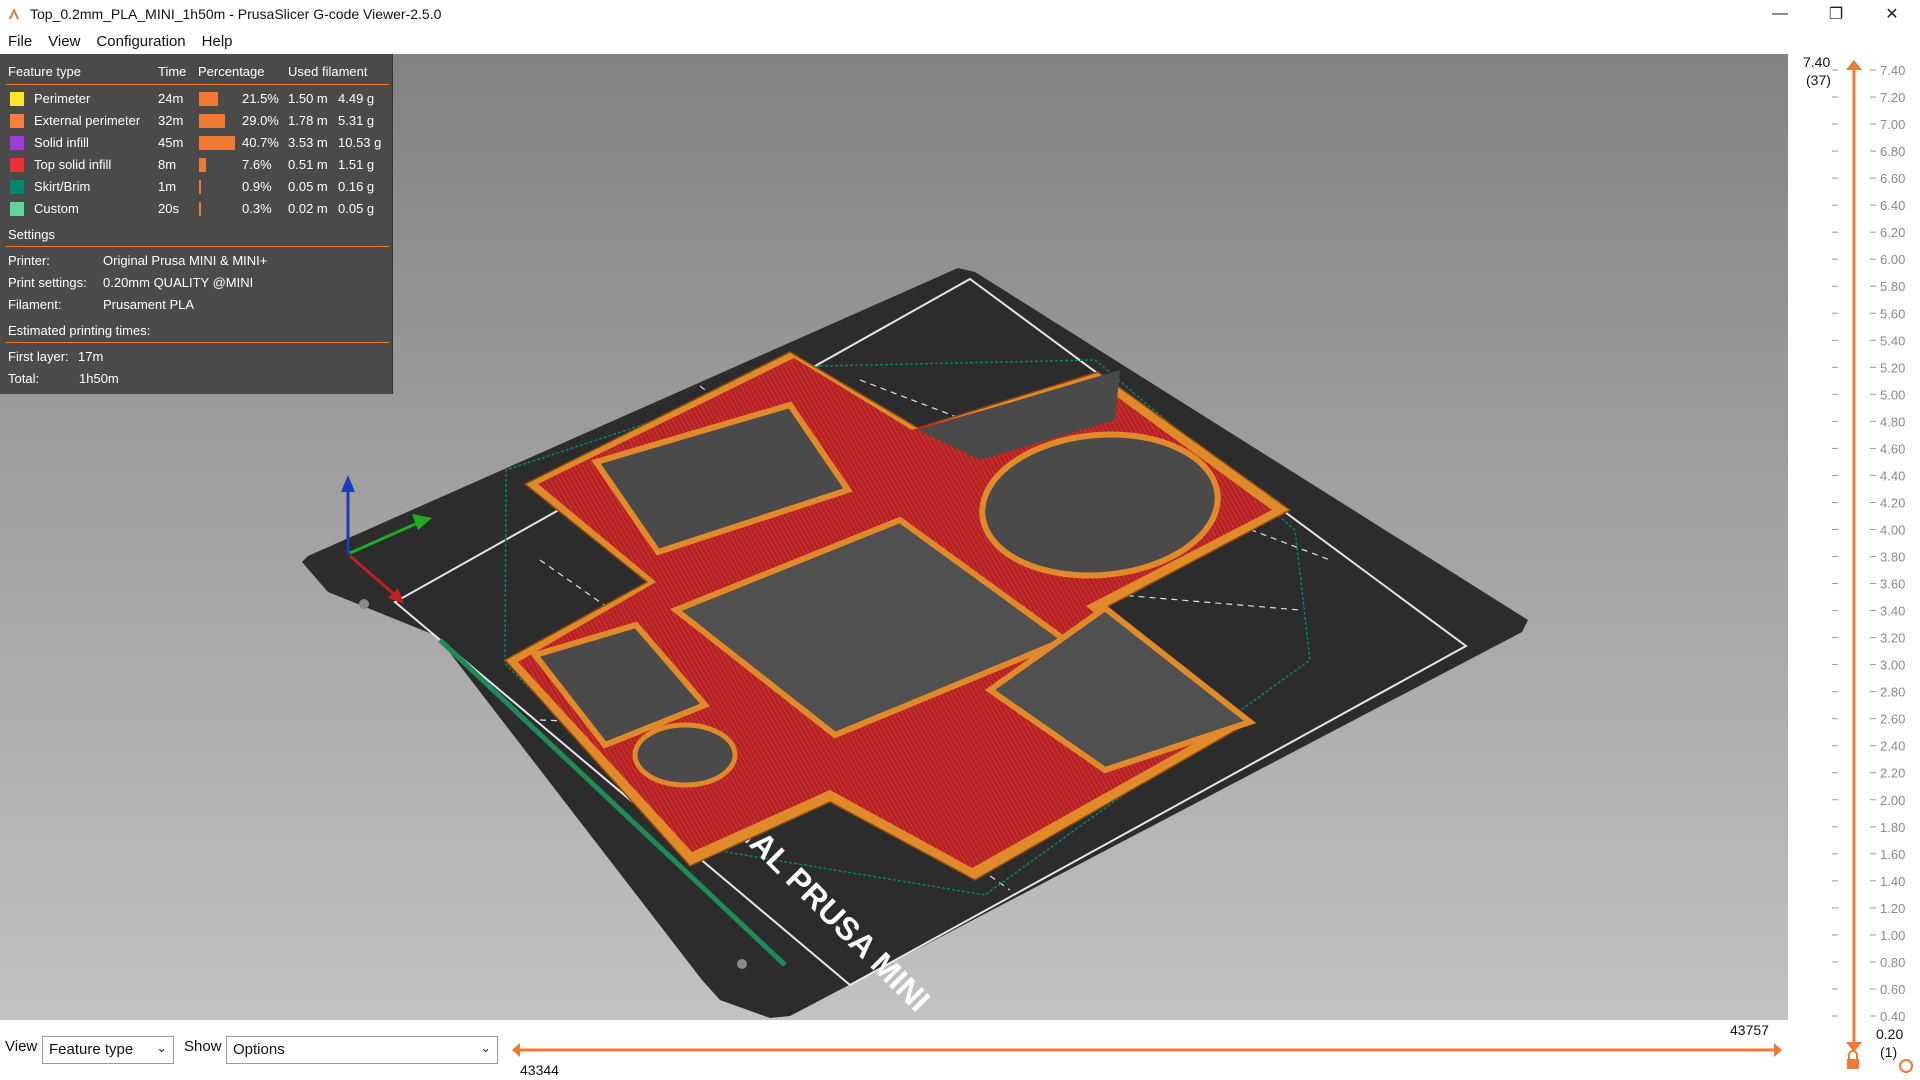 The image size is (1920, 1080). Describe the element at coordinates (539, 1070) in the screenshot. I see `move-slider-left-value: 43344` at that location.